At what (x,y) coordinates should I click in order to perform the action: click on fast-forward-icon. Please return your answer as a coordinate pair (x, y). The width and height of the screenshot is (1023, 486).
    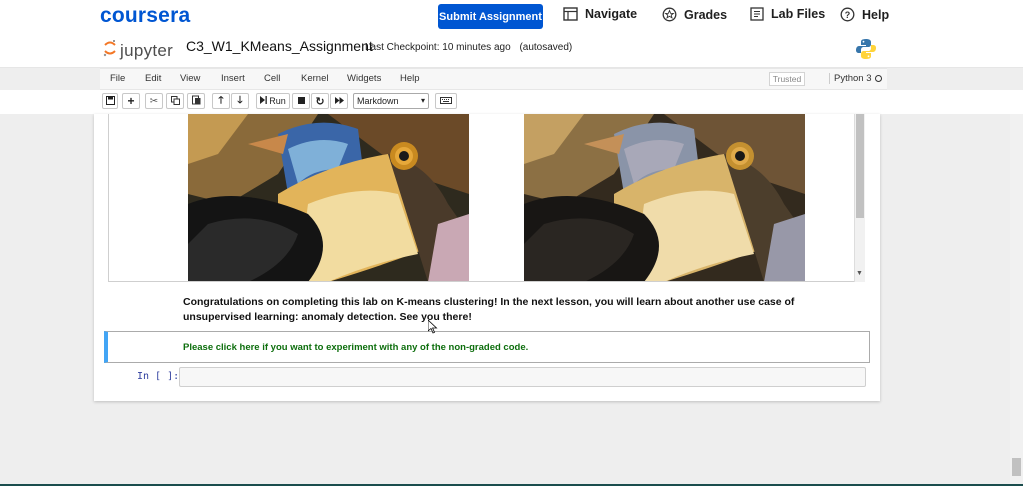
    Looking at the image, I should click on (339, 101).